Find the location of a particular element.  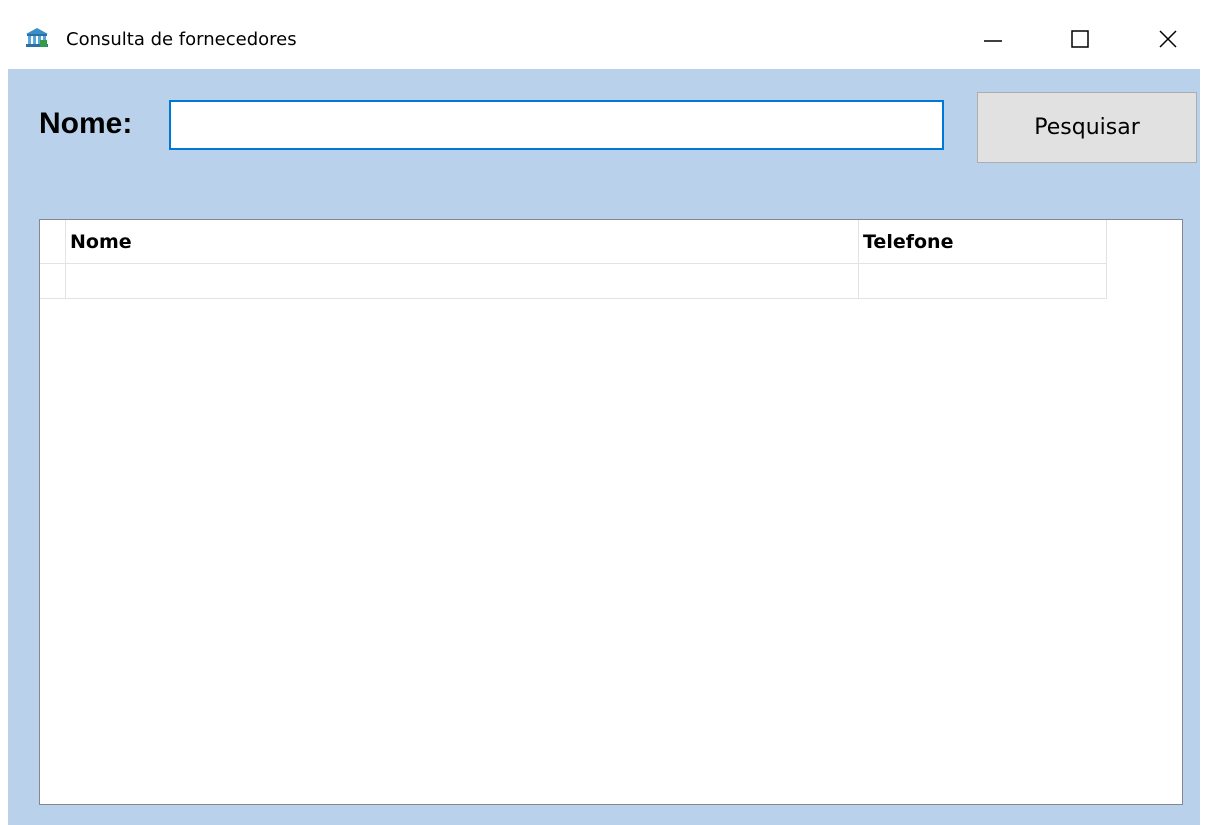

row-header-corner is located at coordinates (53, 242).